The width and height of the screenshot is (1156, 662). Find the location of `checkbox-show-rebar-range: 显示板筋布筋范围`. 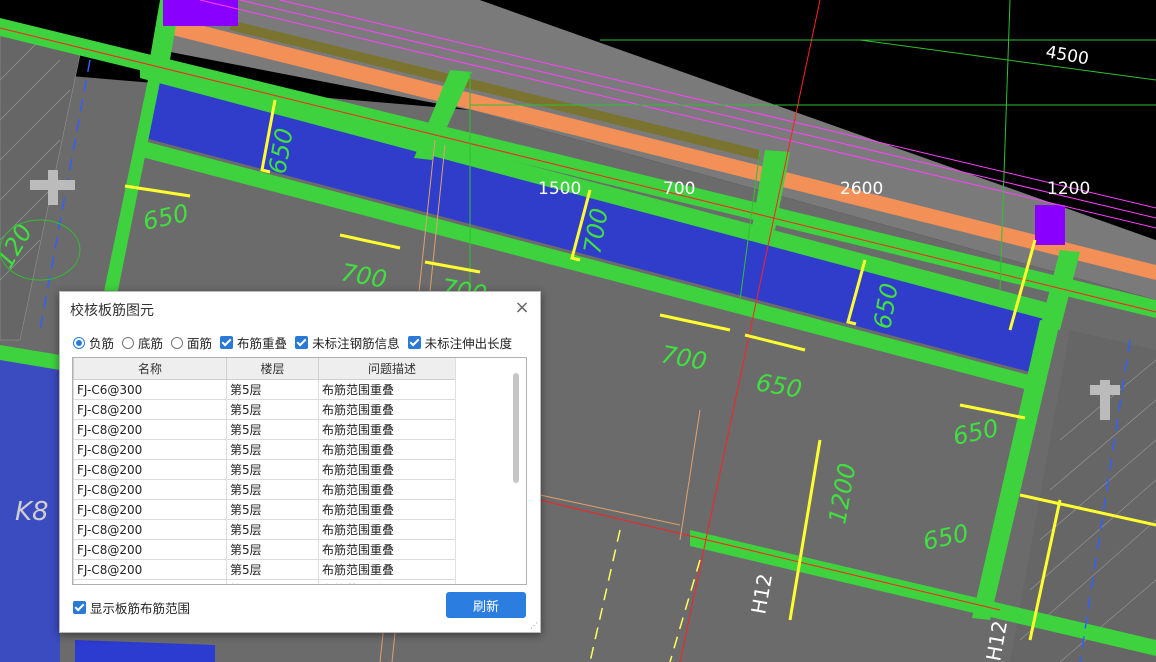

checkbox-show-rebar-range: 显示板筋布筋范围 is located at coordinates (131, 607).